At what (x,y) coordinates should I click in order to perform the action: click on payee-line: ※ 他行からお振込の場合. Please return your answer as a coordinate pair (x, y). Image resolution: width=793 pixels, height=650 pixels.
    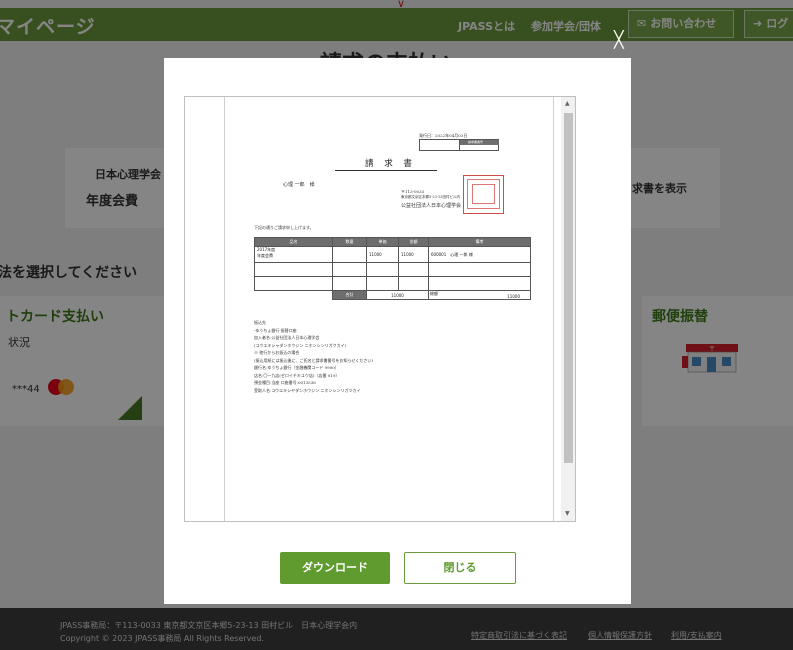
    Looking at the image, I should click on (277, 352).